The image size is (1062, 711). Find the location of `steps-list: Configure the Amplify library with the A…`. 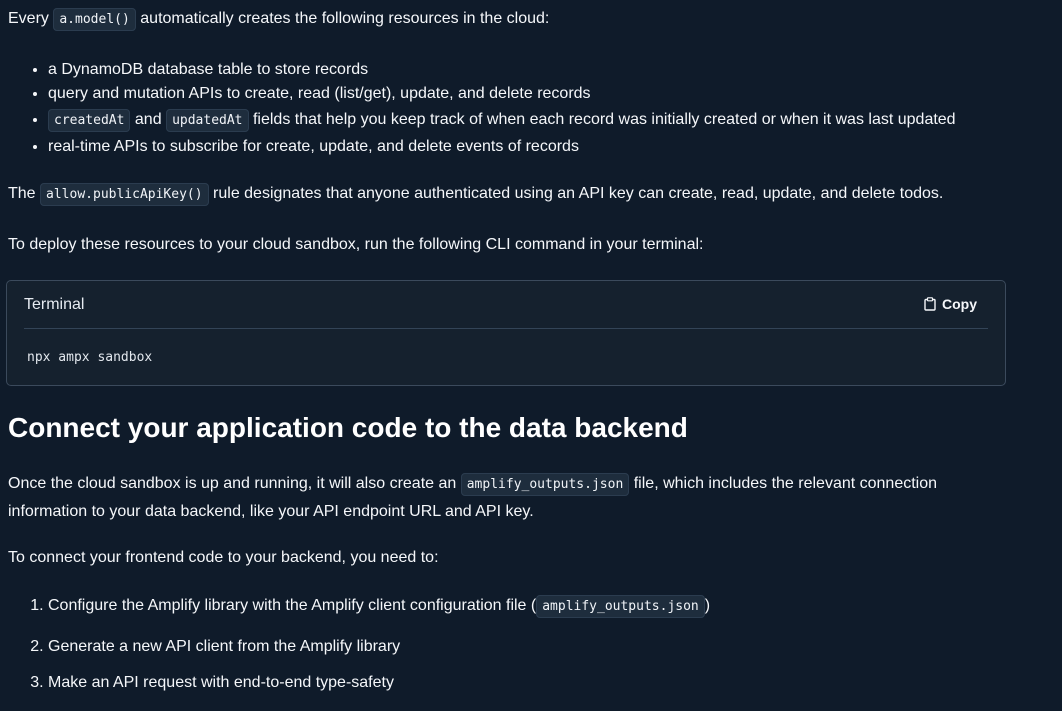

steps-list: Configure the Amplify library with the A… is located at coordinates (359, 651).